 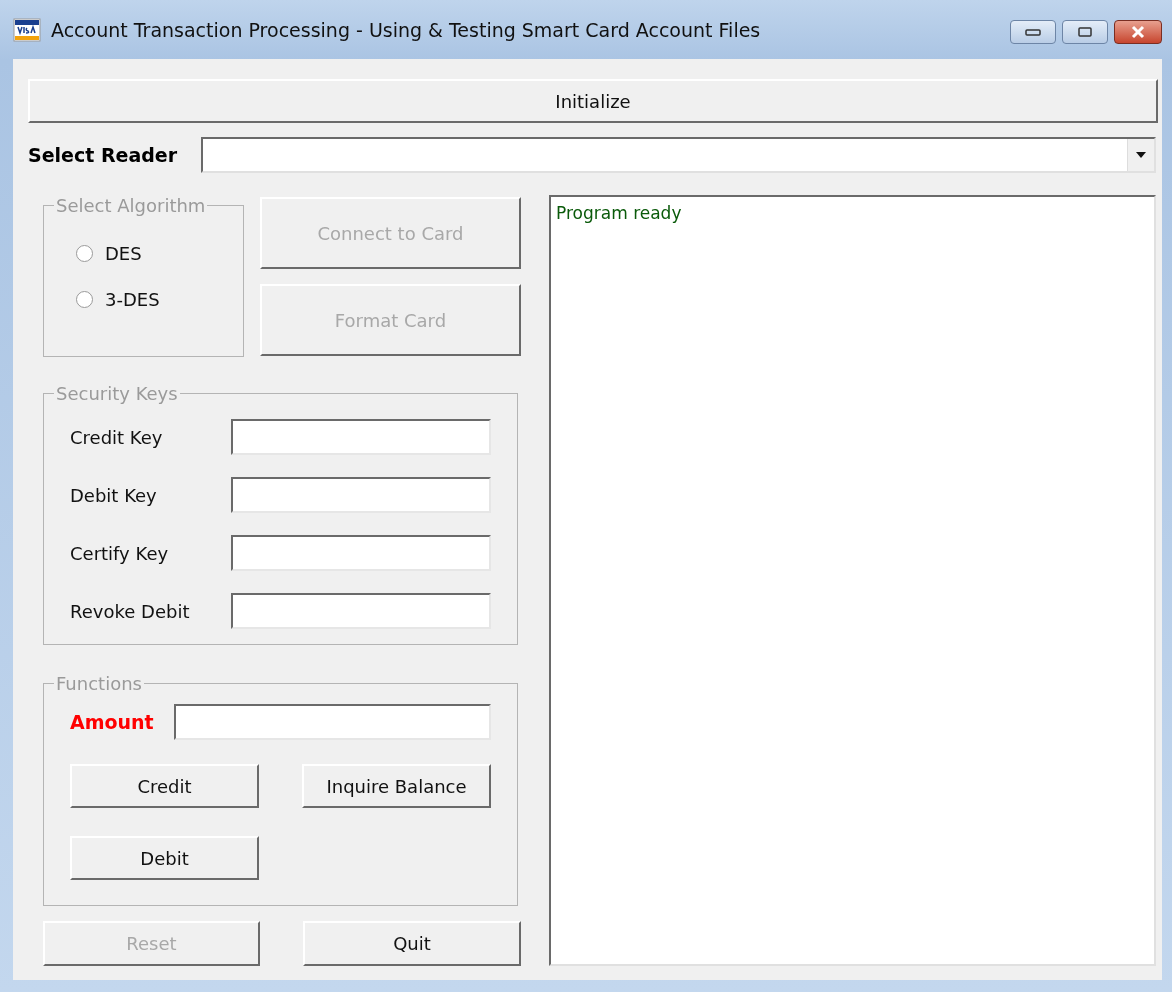 I want to click on log-message: Program ready, so click(x=619, y=213).